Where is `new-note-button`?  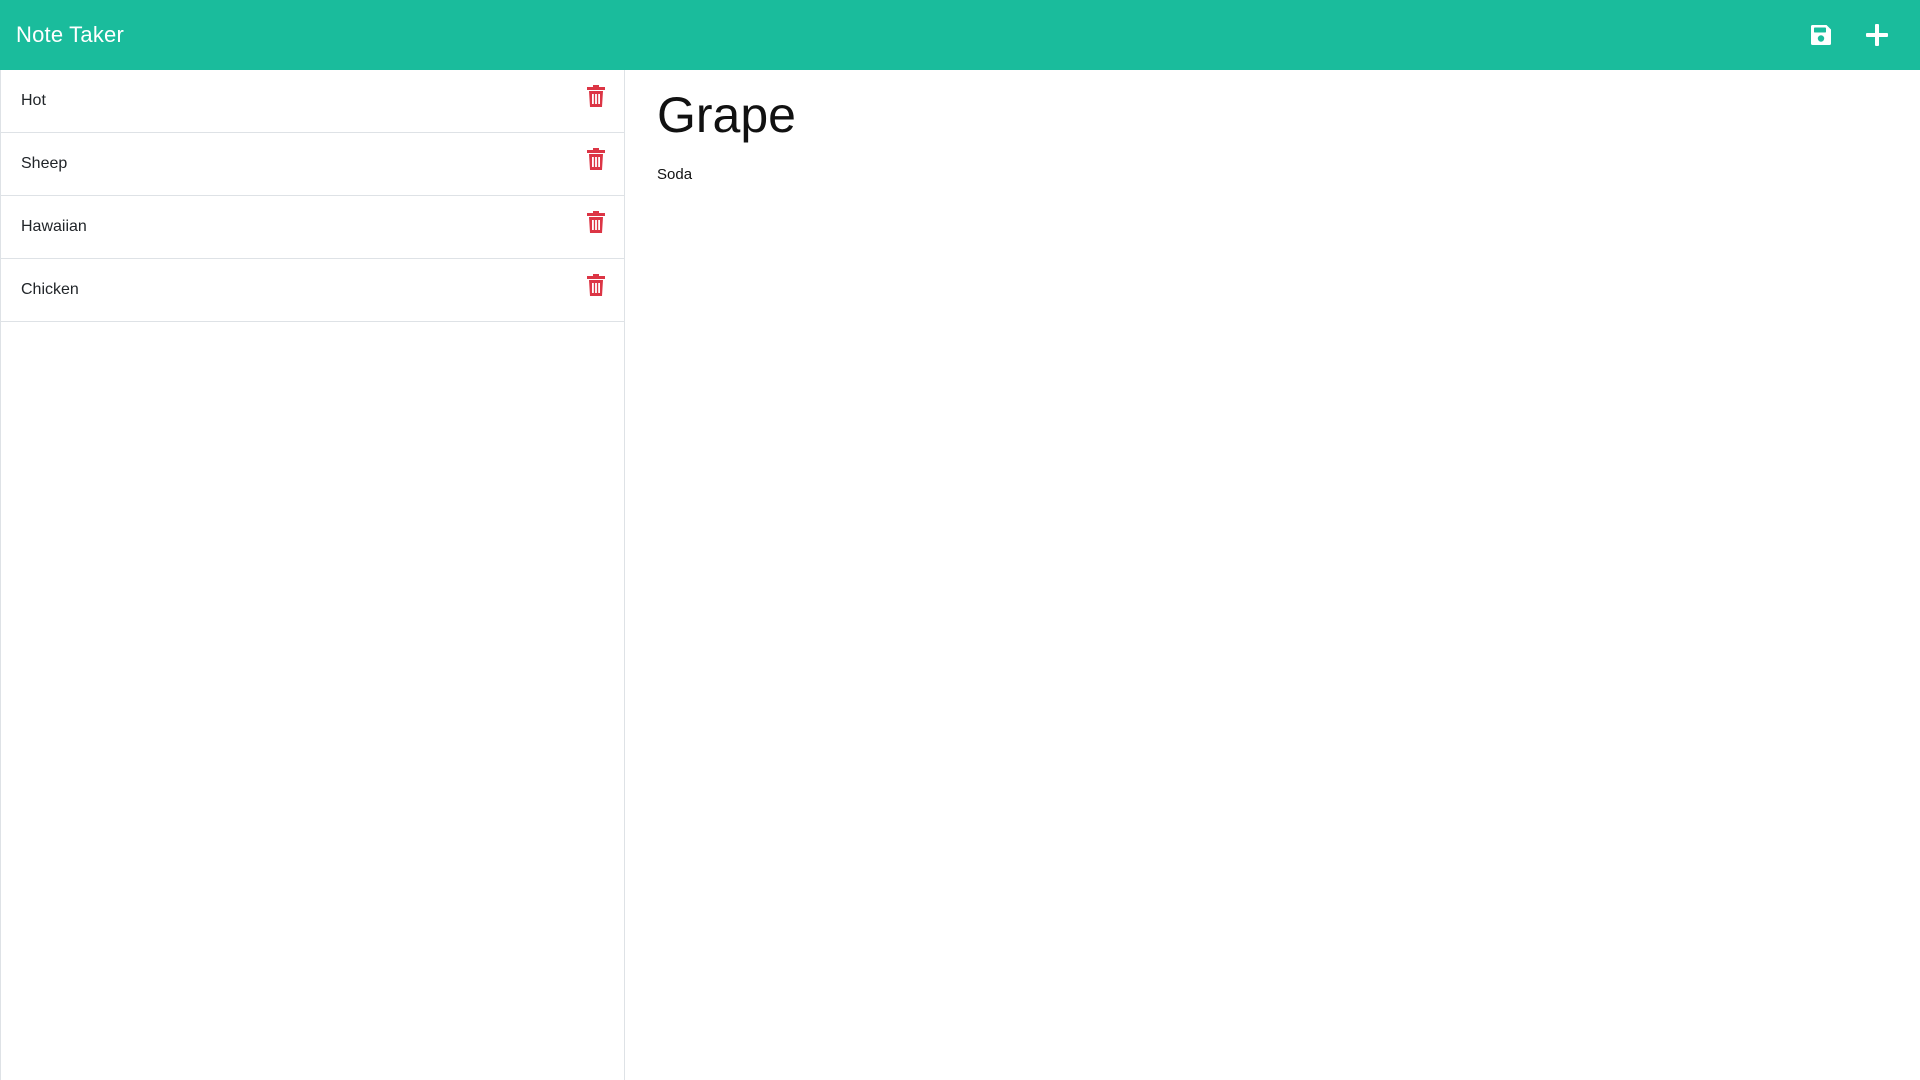
new-note-button is located at coordinates (1877, 35).